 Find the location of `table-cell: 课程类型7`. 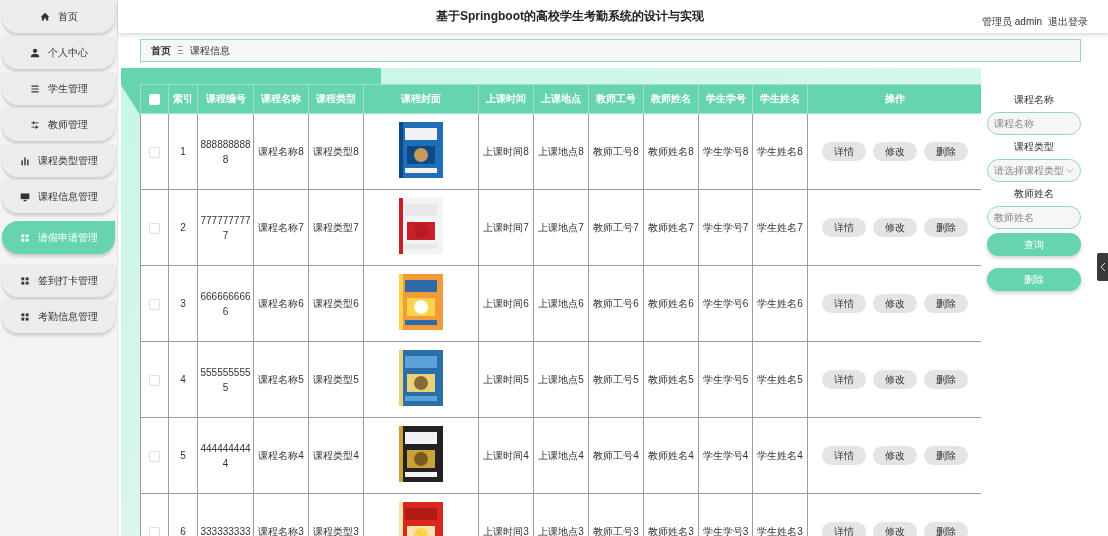

table-cell: 课程类型7 is located at coordinates (336, 227).